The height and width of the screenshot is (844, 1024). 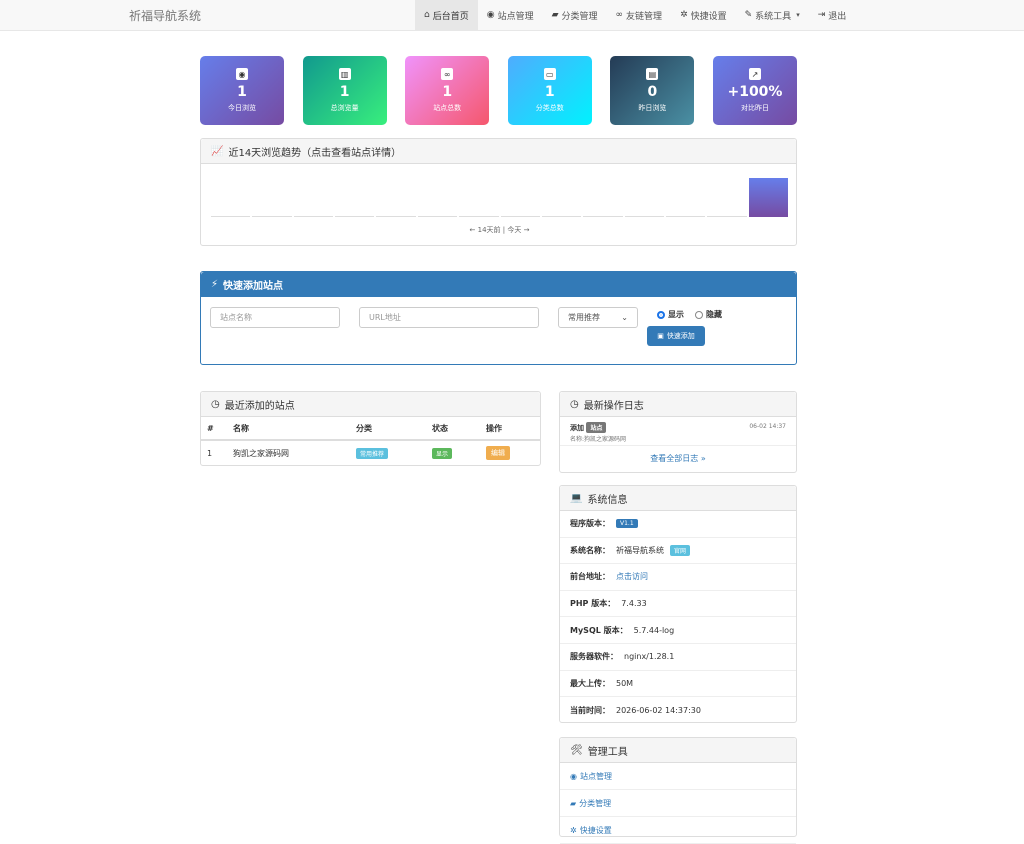 I want to click on stat-card-today: ◉ 1 今日浏览, so click(x=242, y=90).